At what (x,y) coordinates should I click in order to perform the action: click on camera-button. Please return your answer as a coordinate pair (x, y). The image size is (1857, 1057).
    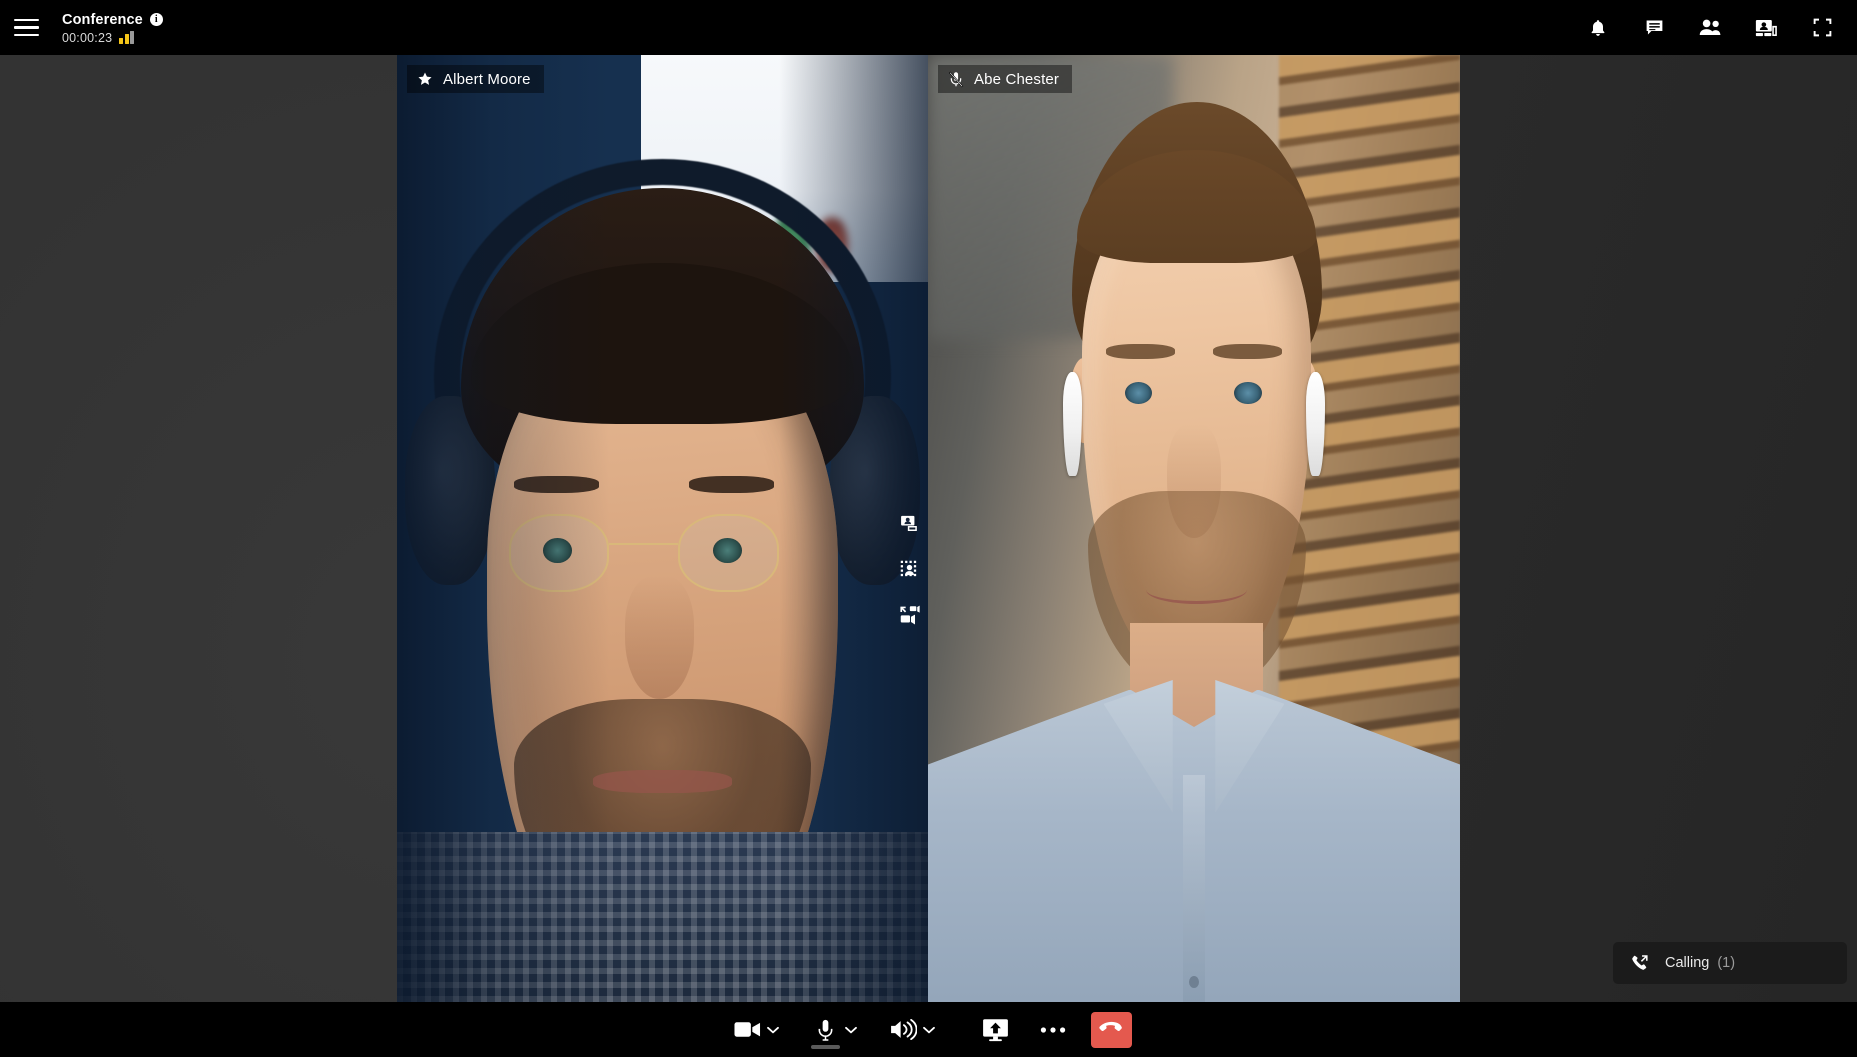
    Looking at the image, I should click on (757, 1029).